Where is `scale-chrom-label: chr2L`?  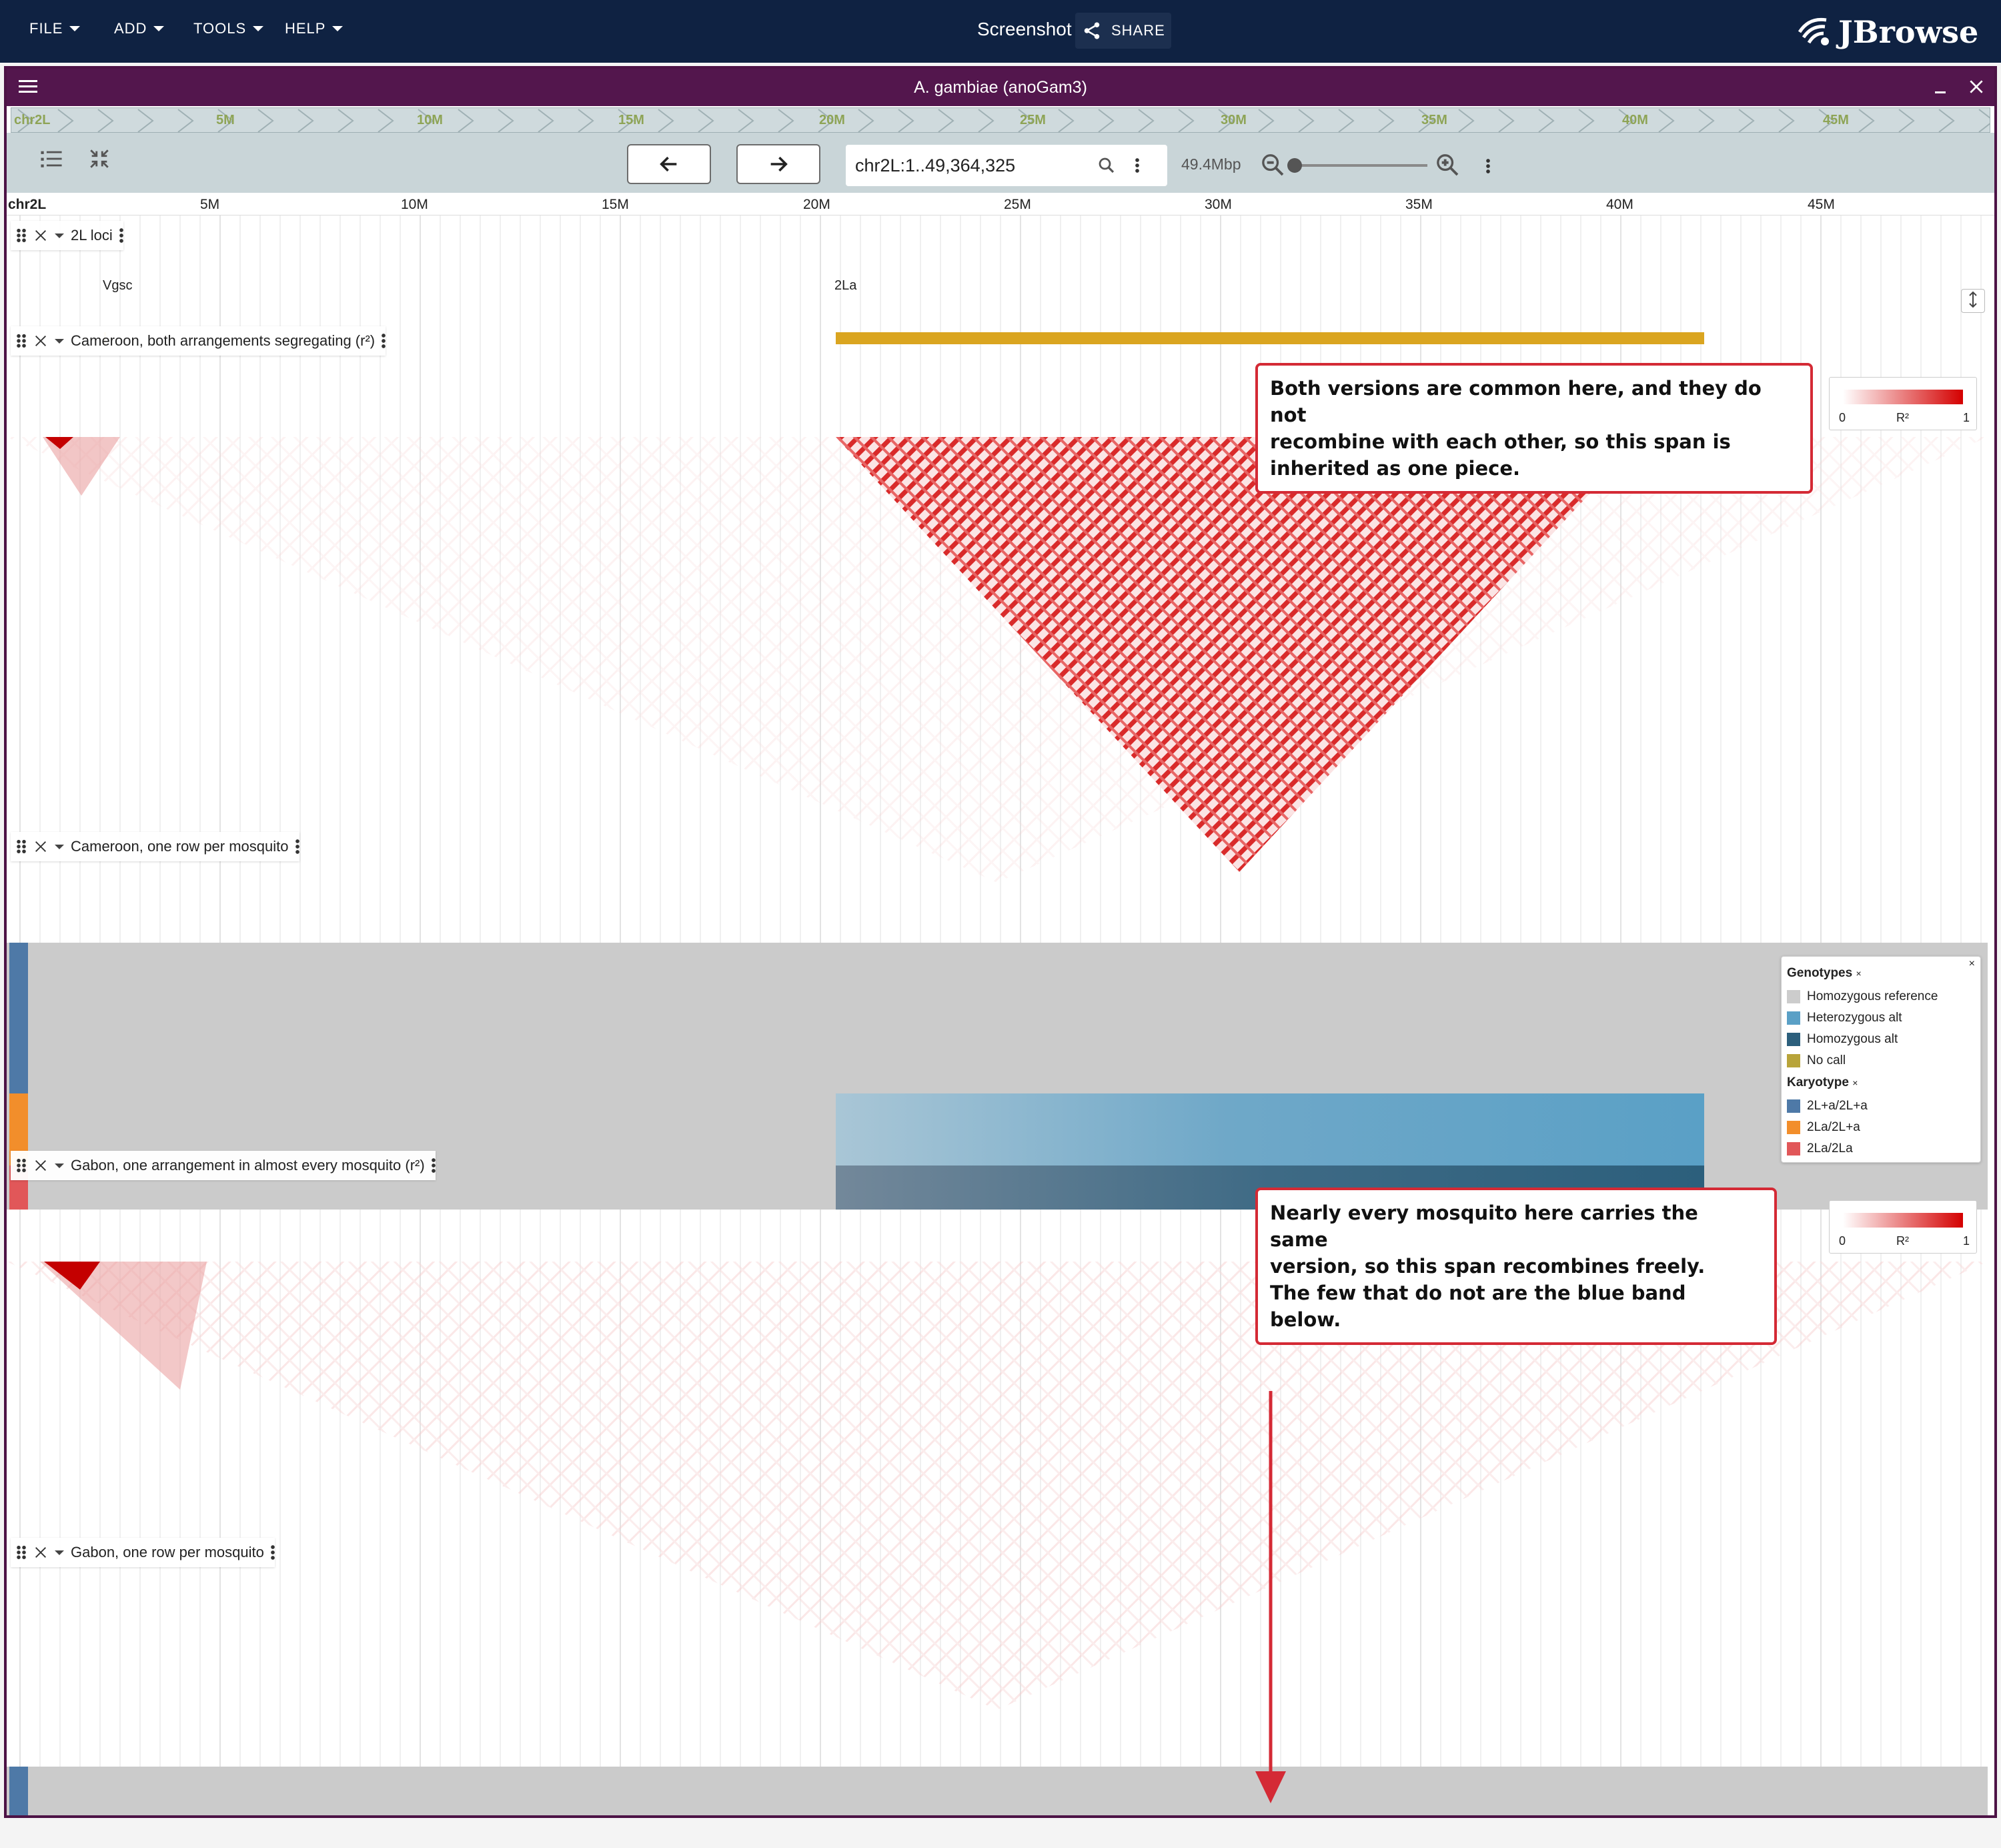
scale-chrom-label: chr2L is located at coordinates (27, 205).